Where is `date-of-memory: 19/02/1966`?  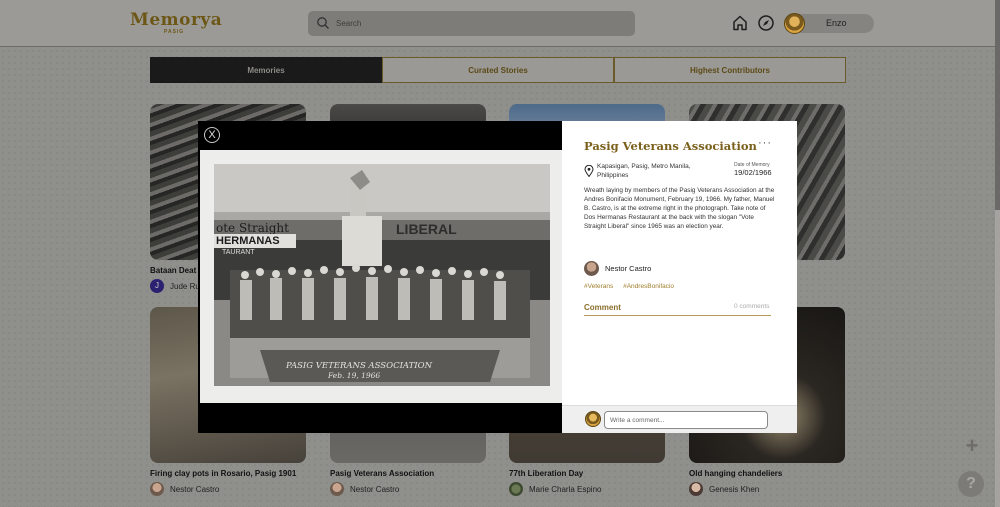
date-of-memory: 19/02/1966 is located at coordinates (753, 172).